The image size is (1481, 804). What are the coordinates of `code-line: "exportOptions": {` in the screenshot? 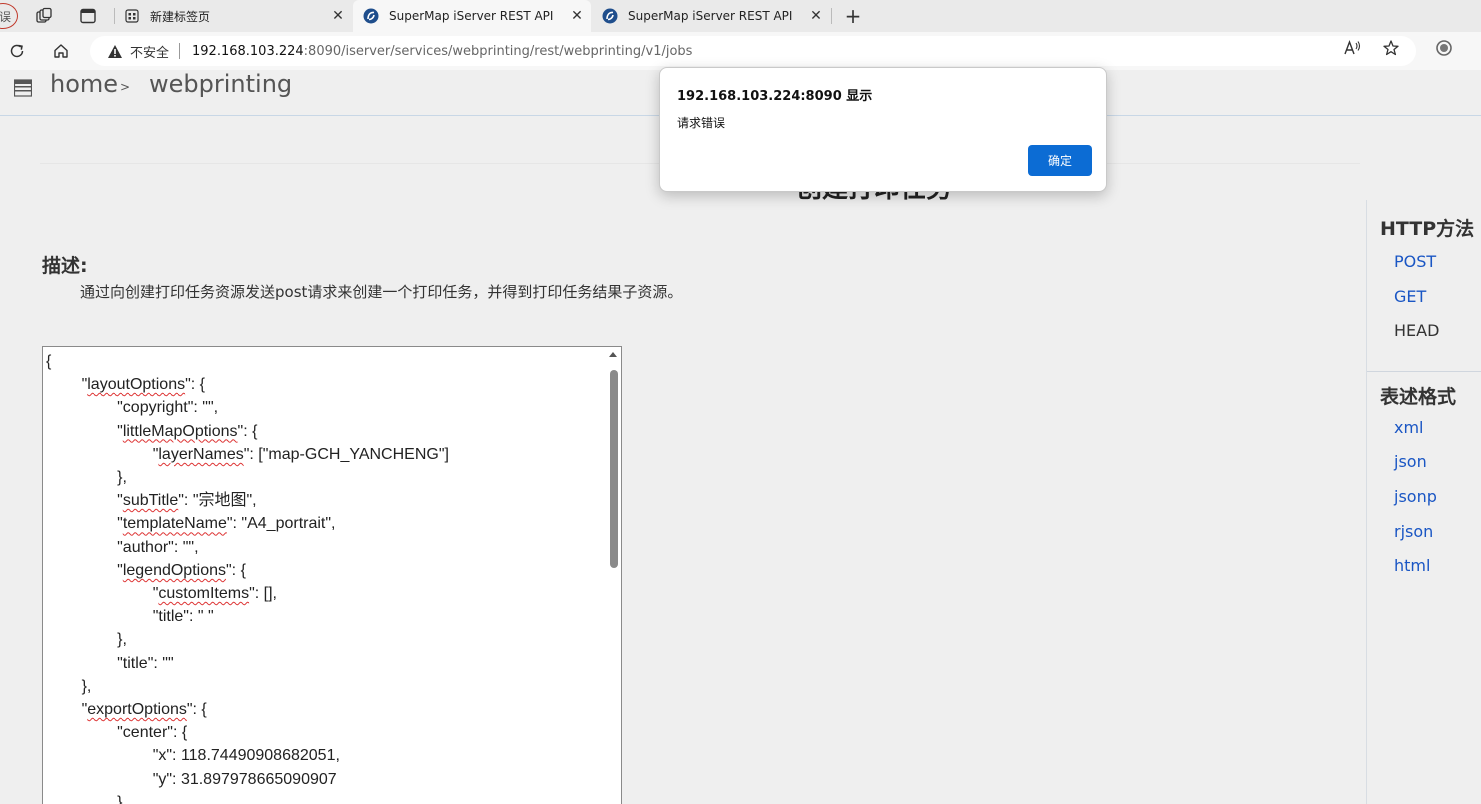 It's located at (126, 710).